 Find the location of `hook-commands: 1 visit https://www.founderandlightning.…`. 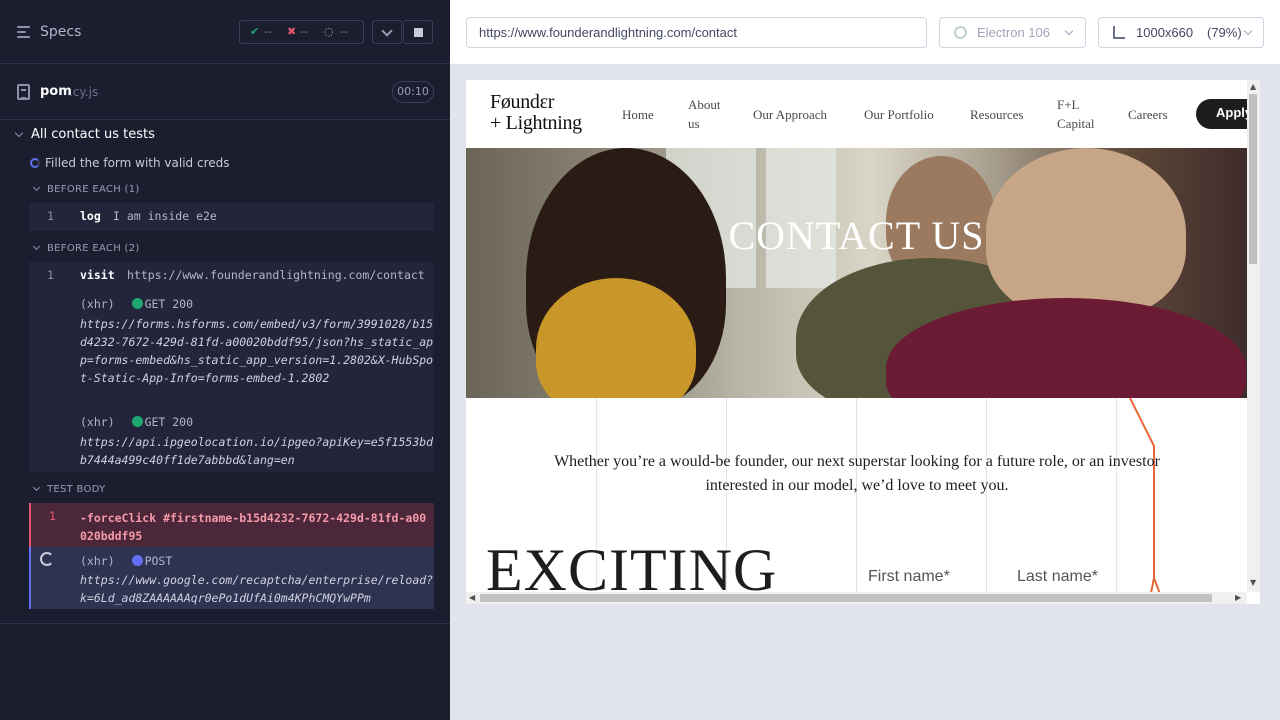

hook-commands: 1 visit https://www.founderandlightning.… is located at coordinates (231, 367).